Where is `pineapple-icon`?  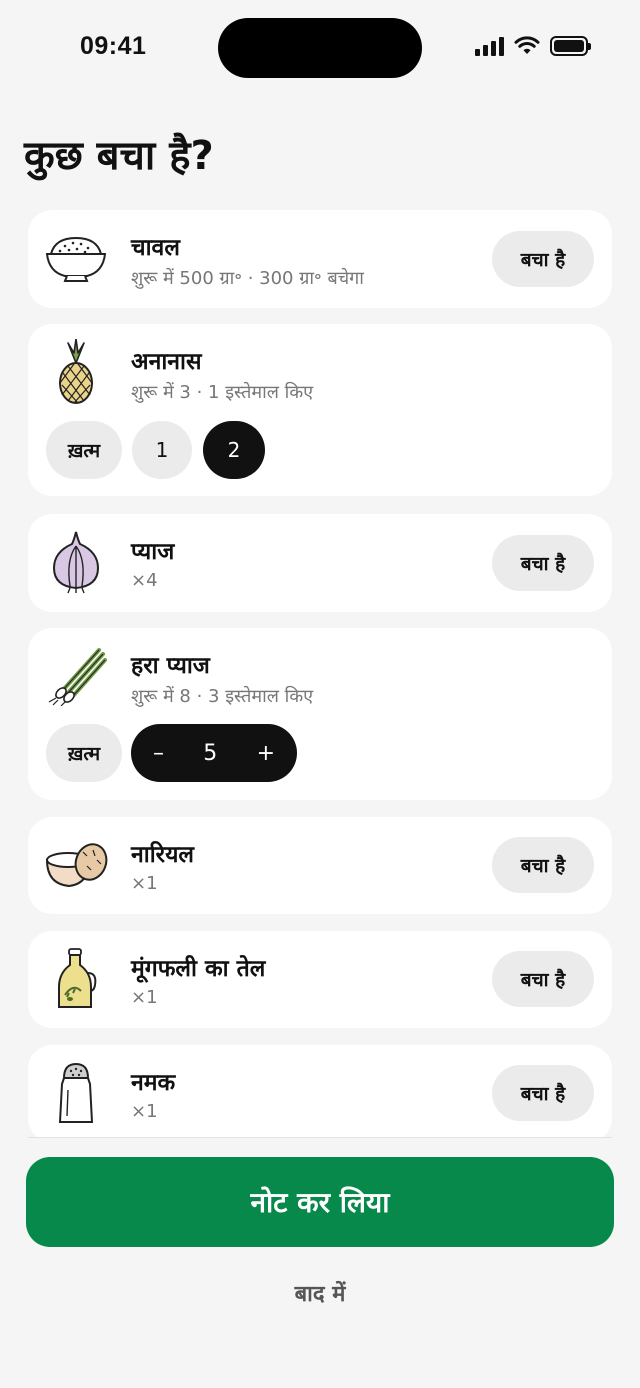 pineapple-icon is located at coordinates (76, 372).